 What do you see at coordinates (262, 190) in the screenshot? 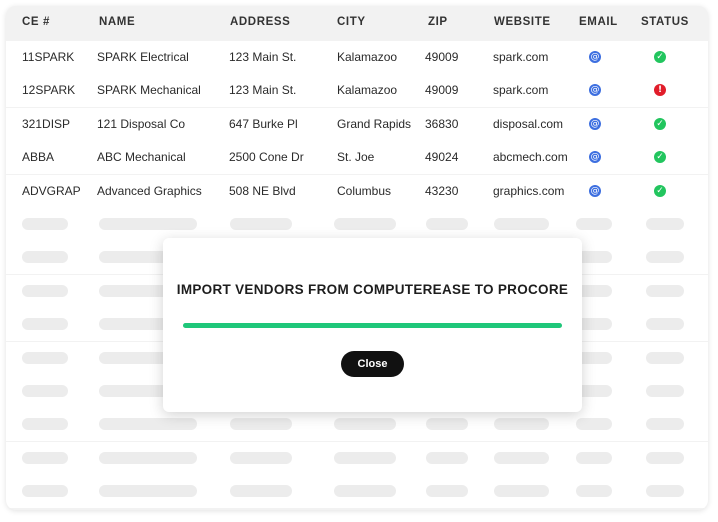
I see `cell-address: 508 NE Blvd` at bounding box center [262, 190].